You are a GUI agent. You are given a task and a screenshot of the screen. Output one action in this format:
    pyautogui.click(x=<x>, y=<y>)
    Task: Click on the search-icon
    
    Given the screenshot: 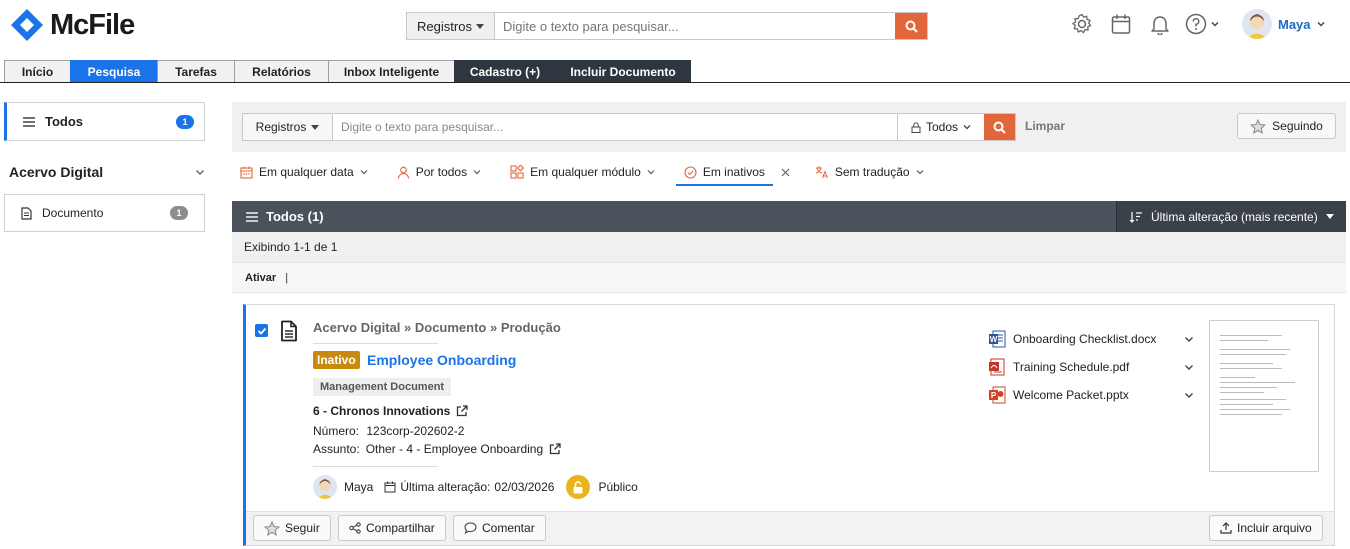 What is the action you would take?
    pyautogui.click(x=911, y=26)
    